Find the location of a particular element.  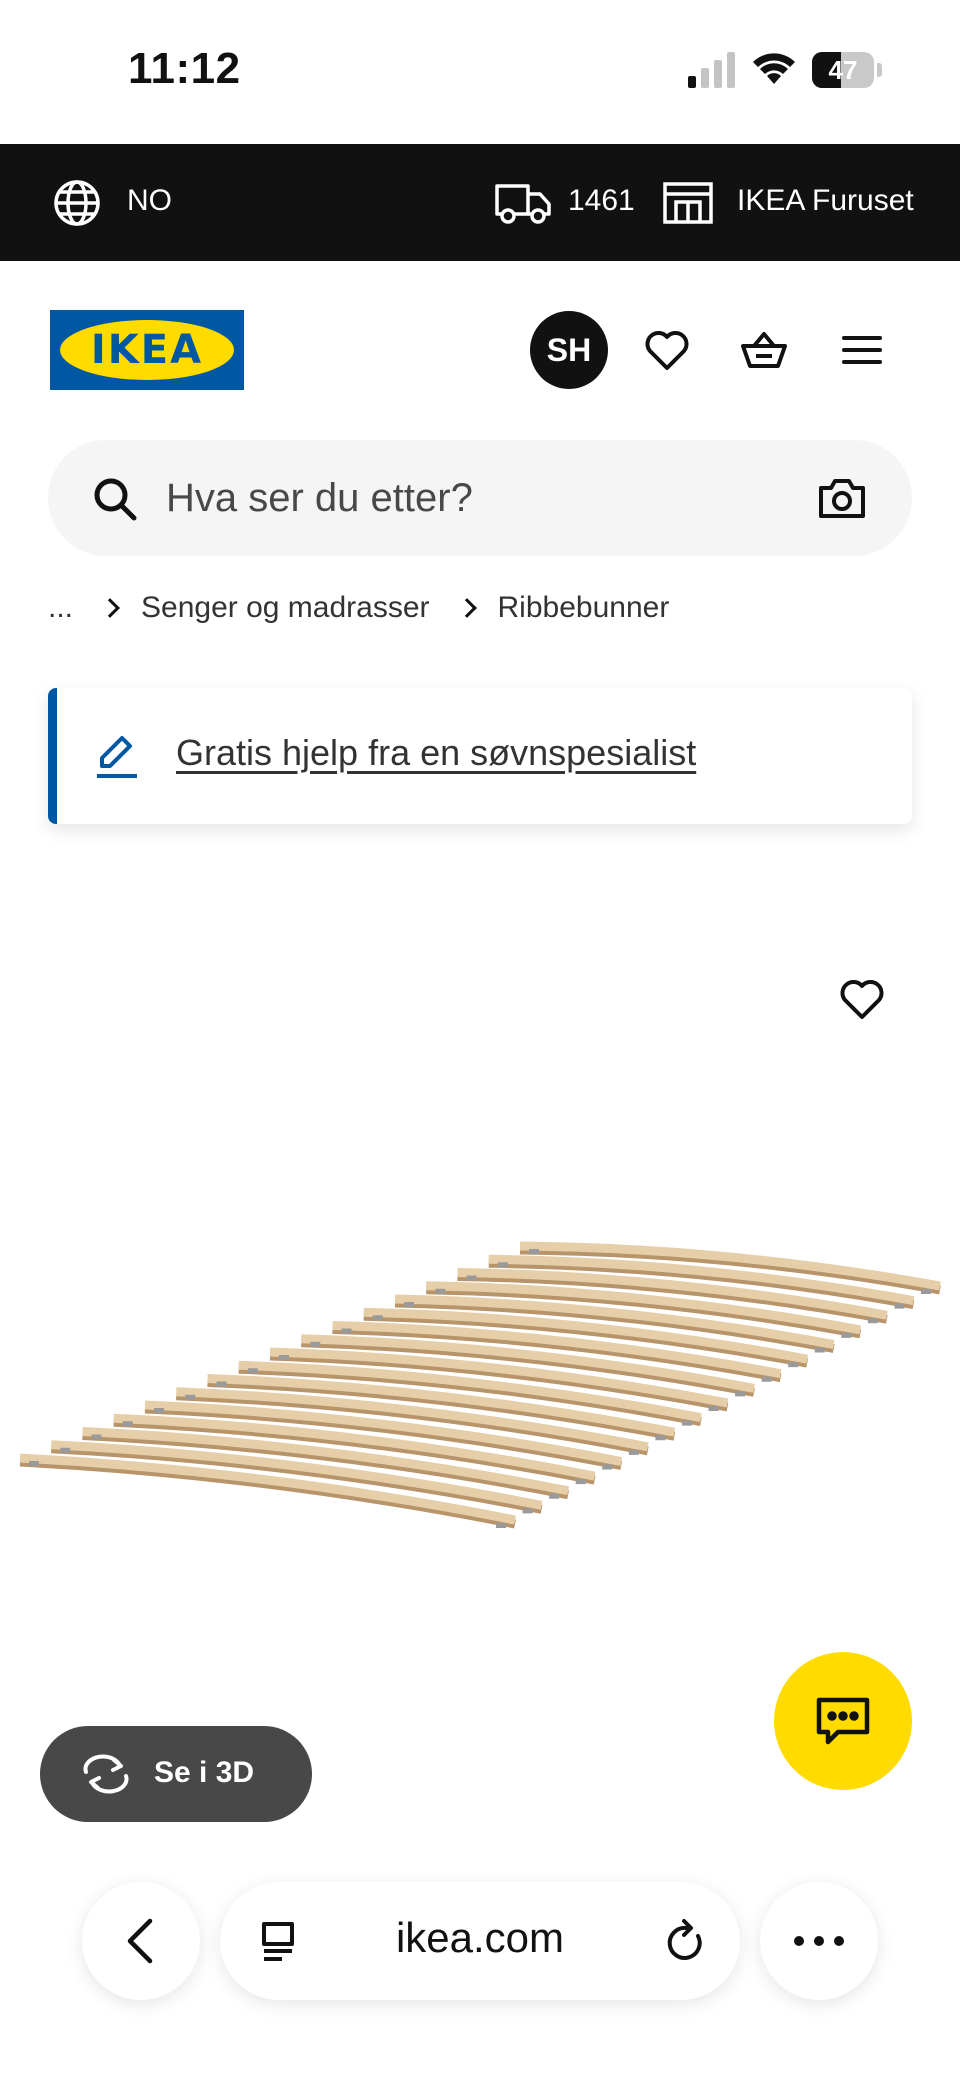

store-icon is located at coordinates (688, 203).